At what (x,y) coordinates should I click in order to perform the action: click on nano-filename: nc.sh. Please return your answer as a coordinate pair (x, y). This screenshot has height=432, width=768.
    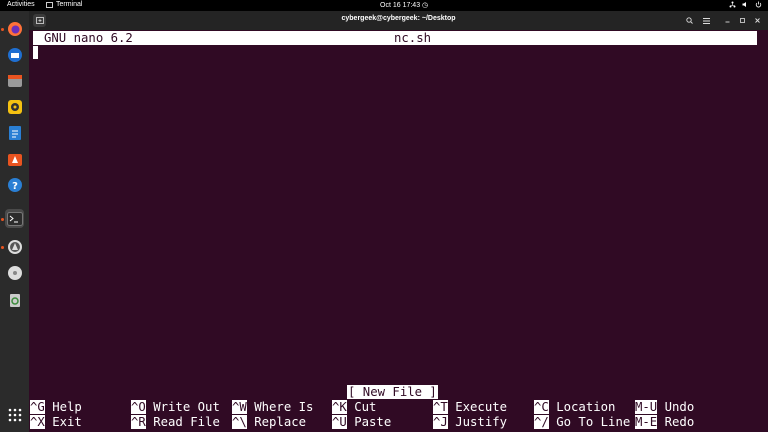
    Looking at the image, I should click on (413, 38).